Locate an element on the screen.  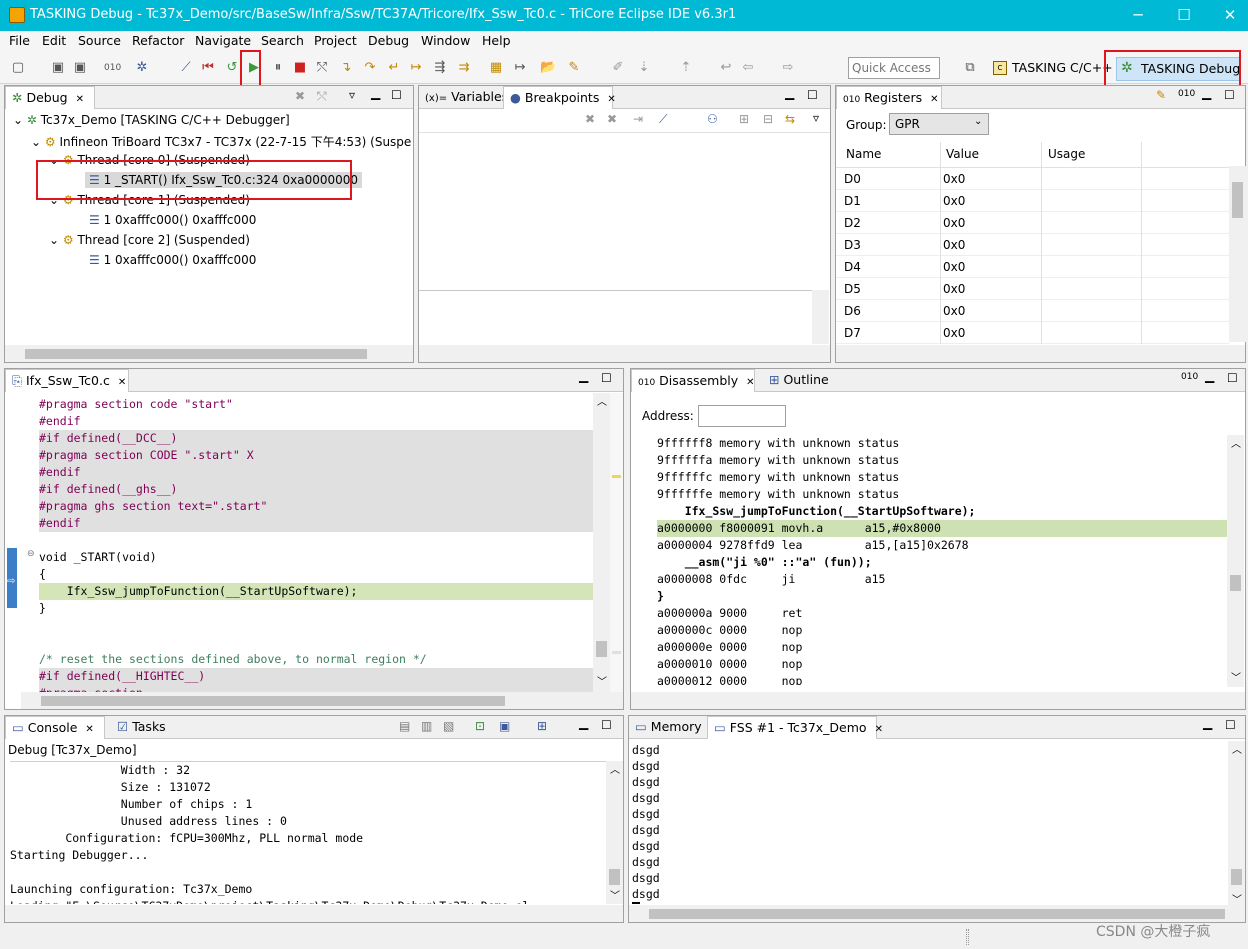
binary-icon: 010 is located at coordinates (112, 68).